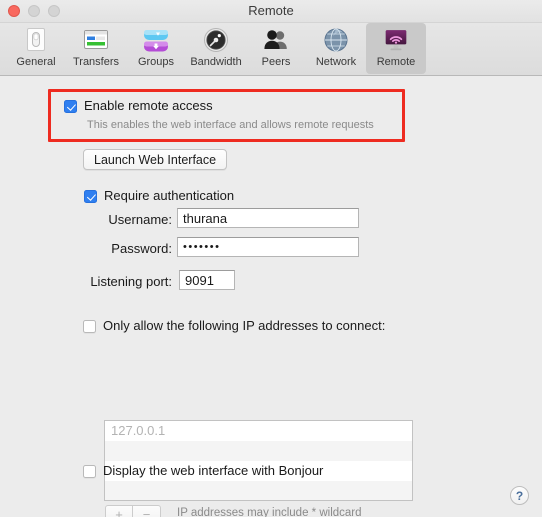  I want to click on toolbar-item-network: Network, so click(336, 48).